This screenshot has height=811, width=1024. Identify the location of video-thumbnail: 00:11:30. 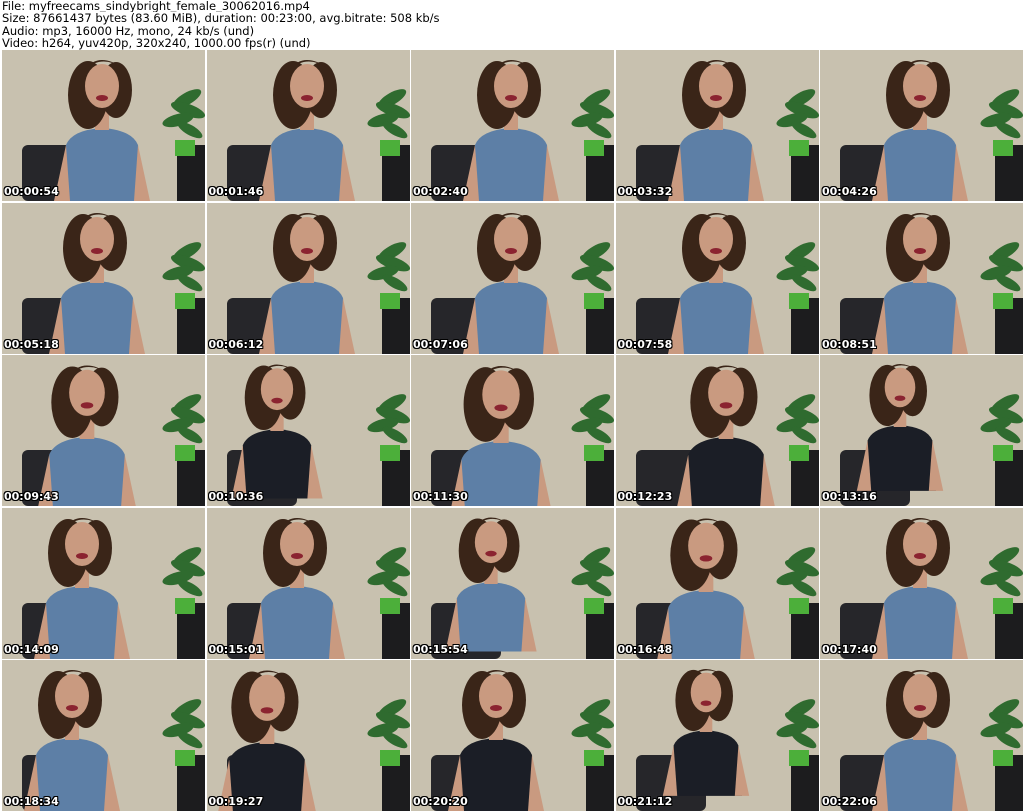
(512, 430).